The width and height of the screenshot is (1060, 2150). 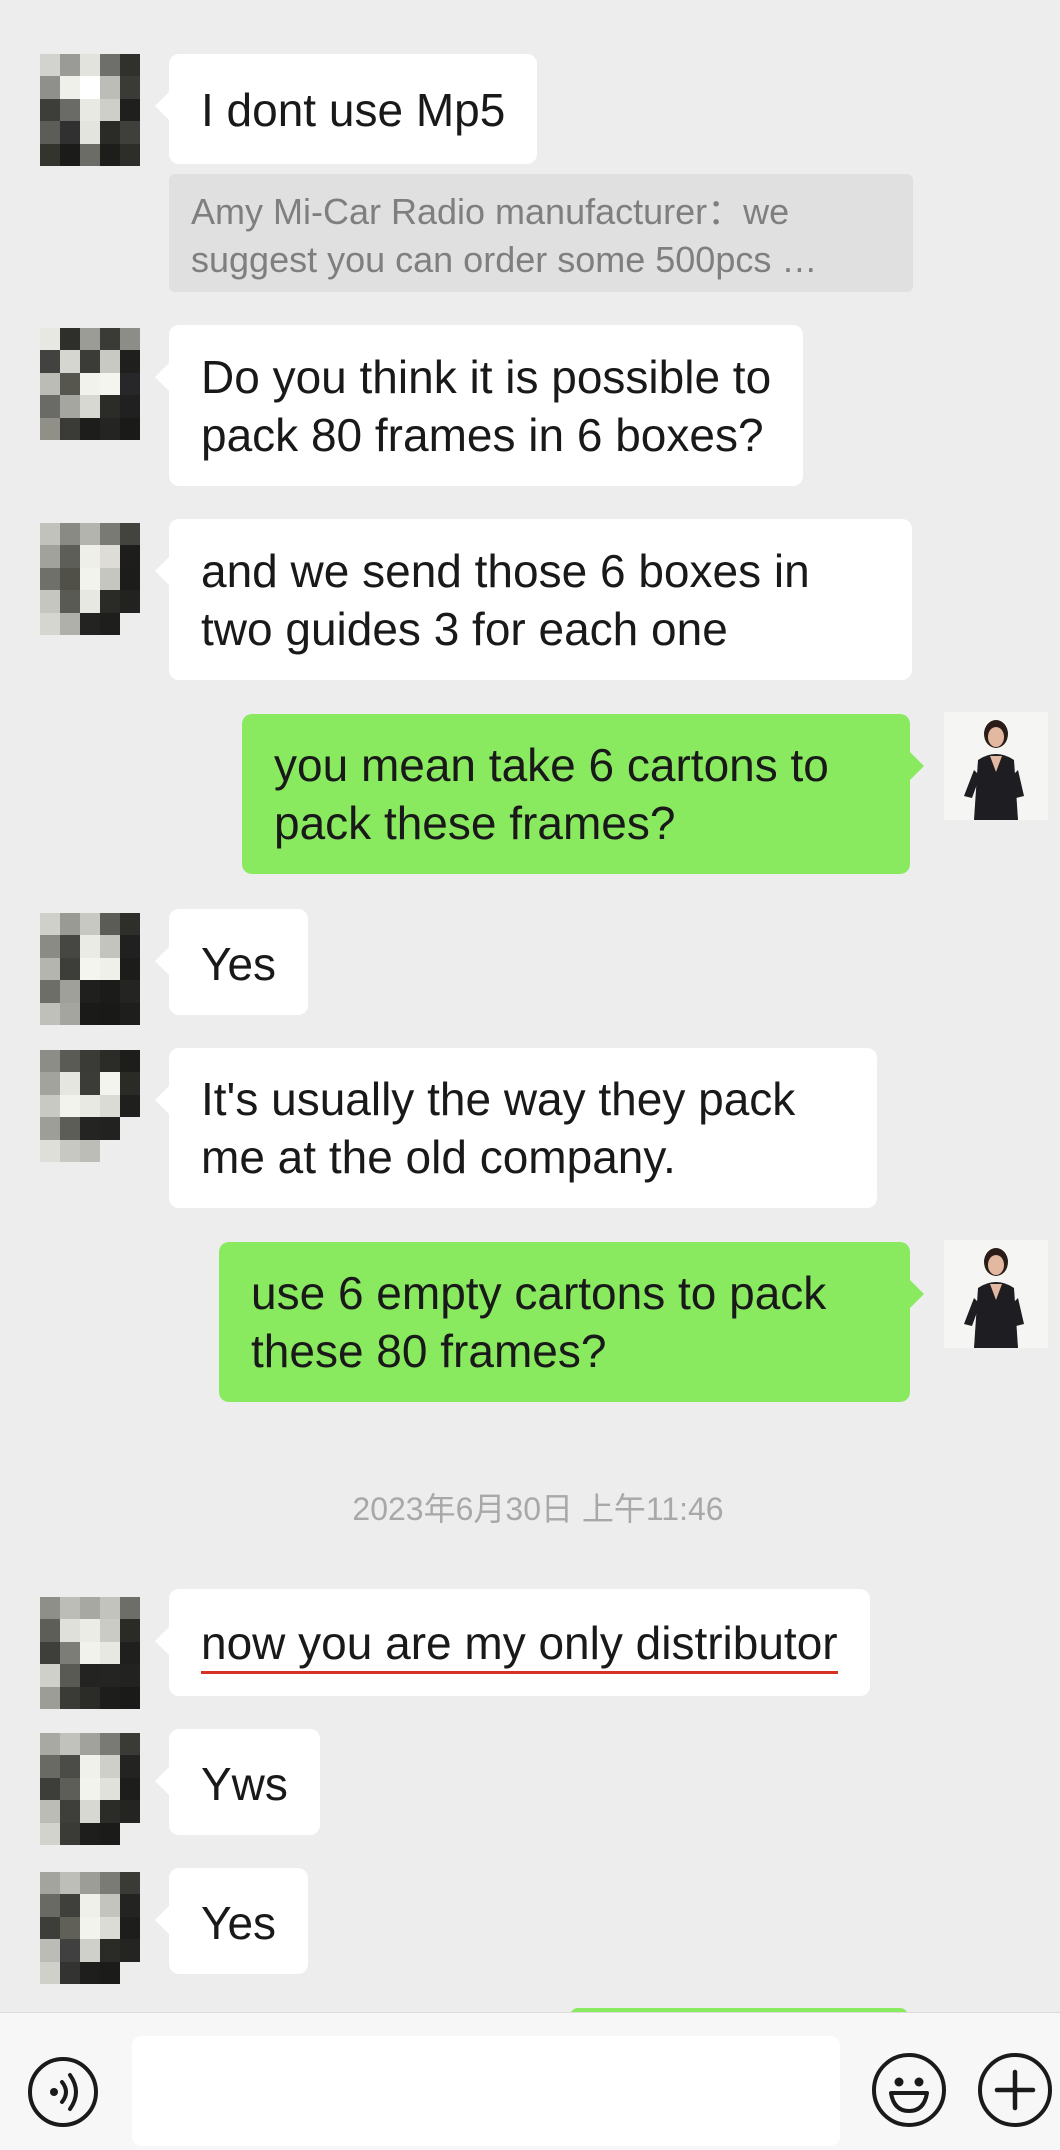 What do you see at coordinates (498, 1099) in the screenshot?
I see `message-text-line: It's usually the way they pack` at bounding box center [498, 1099].